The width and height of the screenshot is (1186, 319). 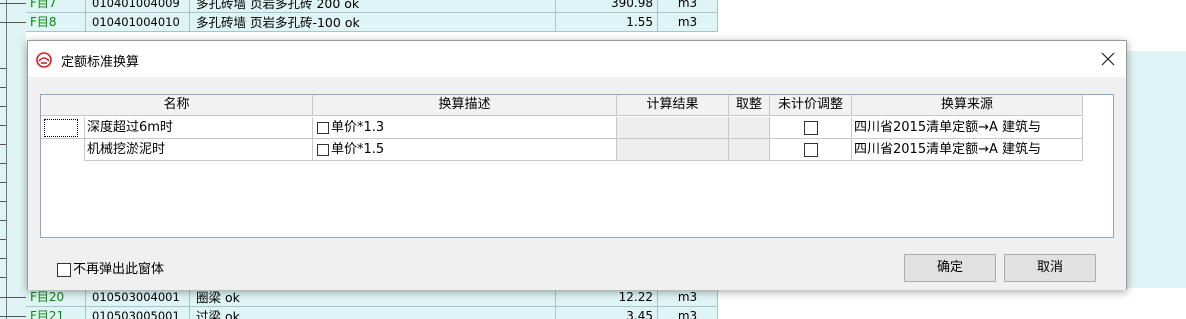 What do you see at coordinates (607, 22) in the screenshot?
I see `row-qty: 1.55` at bounding box center [607, 22].